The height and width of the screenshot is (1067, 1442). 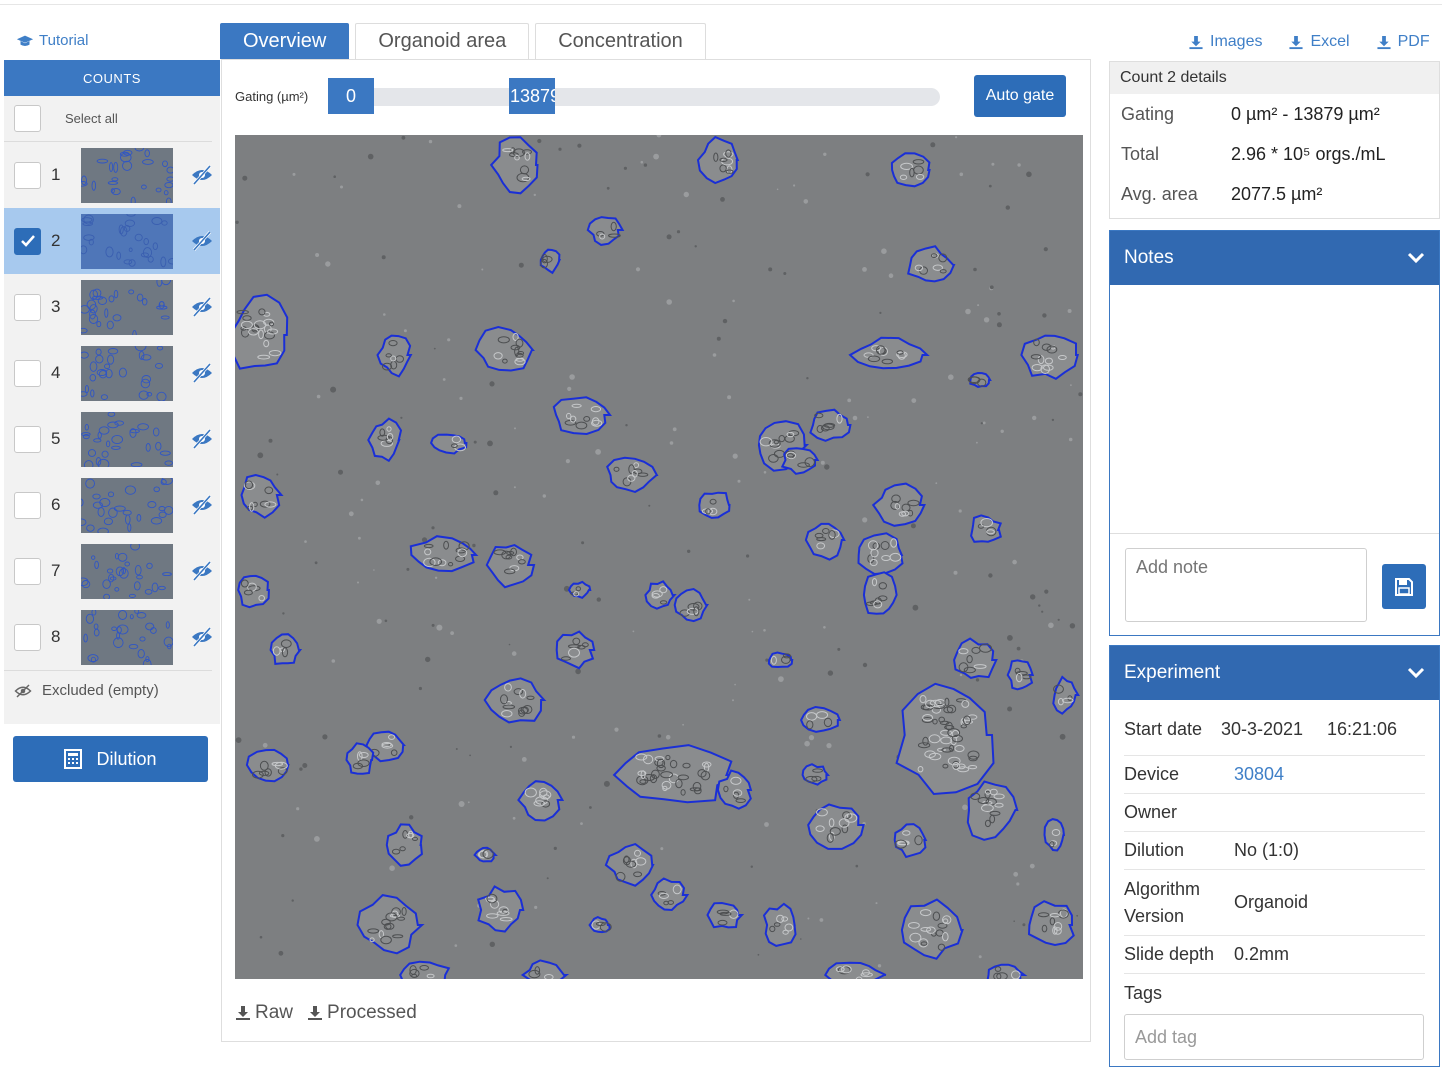 I want to click on excluded-row: Excluded (empty), so click(x=108, y=690).